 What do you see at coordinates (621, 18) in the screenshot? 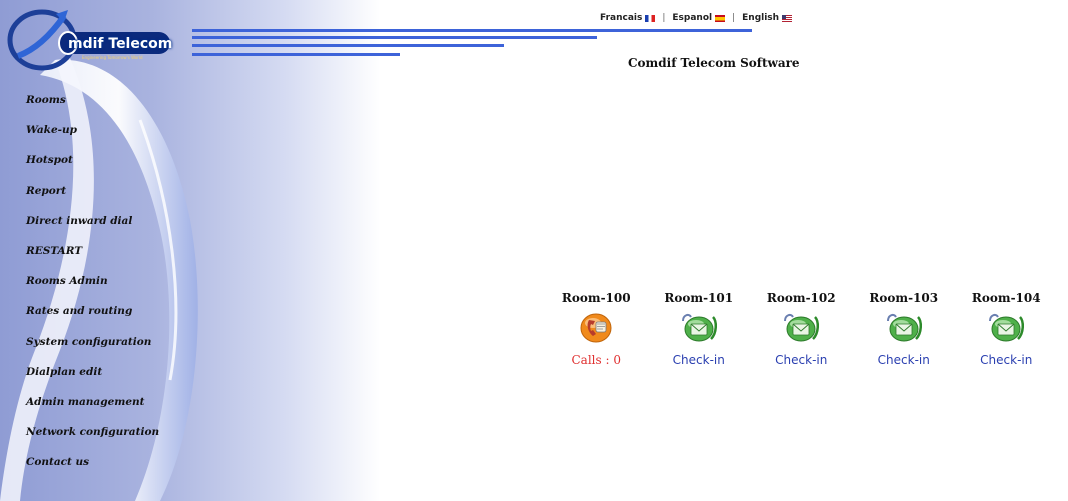
I see `language-label: Francais` at bounding box center [621, 18].